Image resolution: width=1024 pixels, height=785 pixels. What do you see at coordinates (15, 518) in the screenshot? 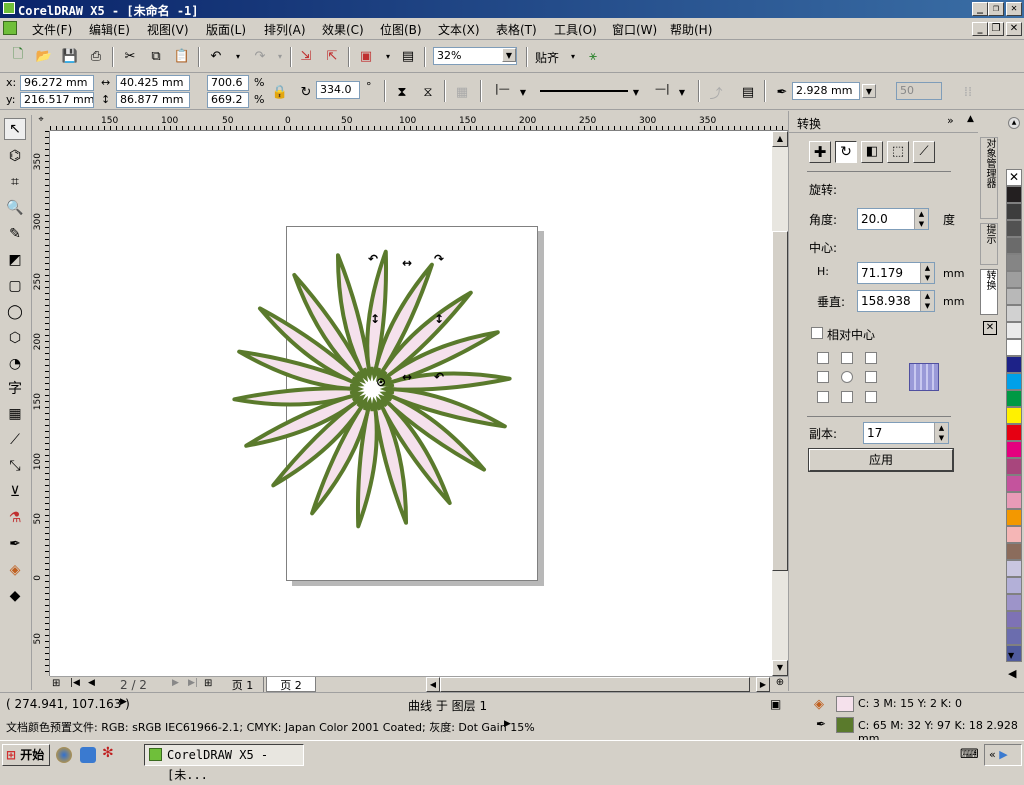
I see `eyedropper-icon: ⚗` at bounding box center [15, 518].